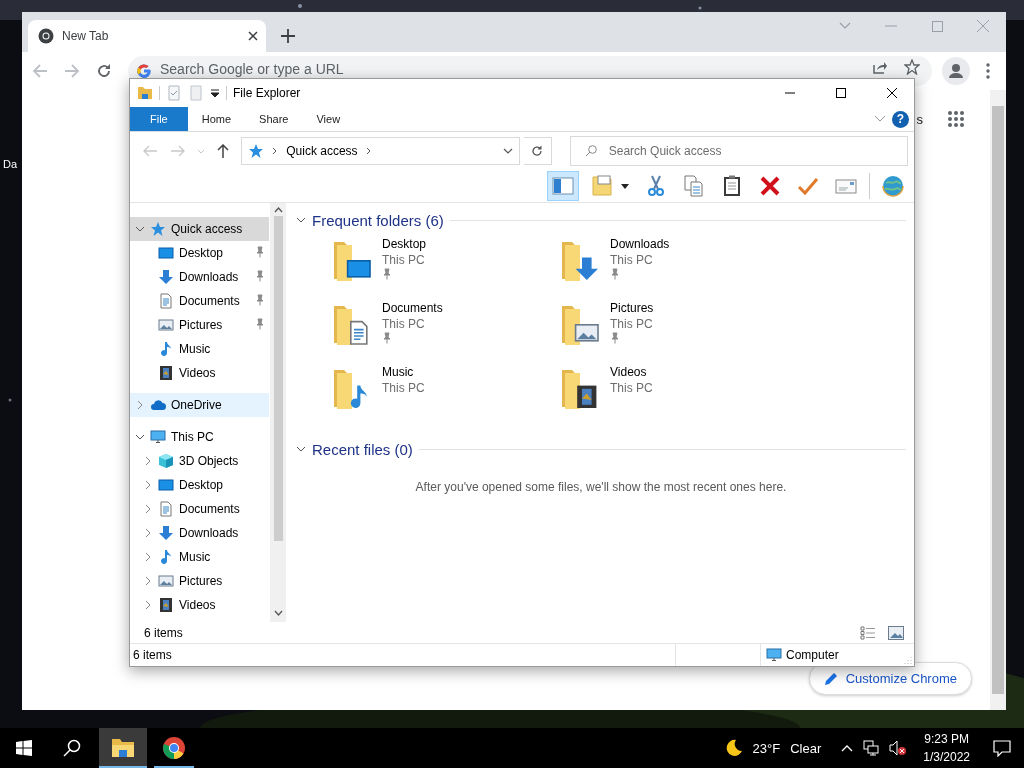 Image resolution: width=1024 pixels, height=768 pixels. I want to click on temperature: 23°F, so click(766, 748).